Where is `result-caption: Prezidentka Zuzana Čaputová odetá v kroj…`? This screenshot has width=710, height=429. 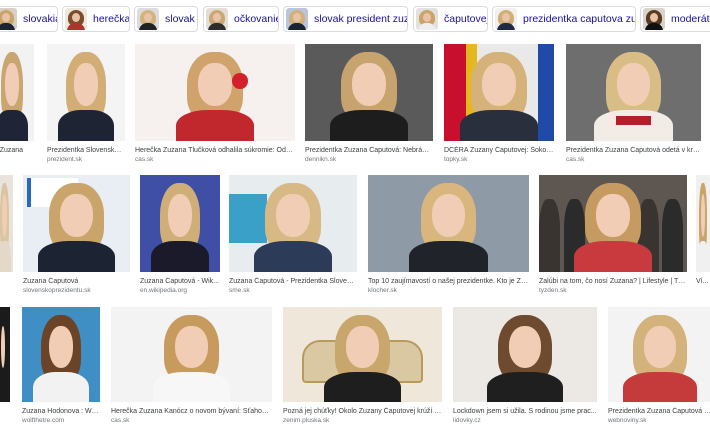
result-caption: Prezidentka Zuzana Čaputová odetá v kroj… is located at coordinates (633, 150).